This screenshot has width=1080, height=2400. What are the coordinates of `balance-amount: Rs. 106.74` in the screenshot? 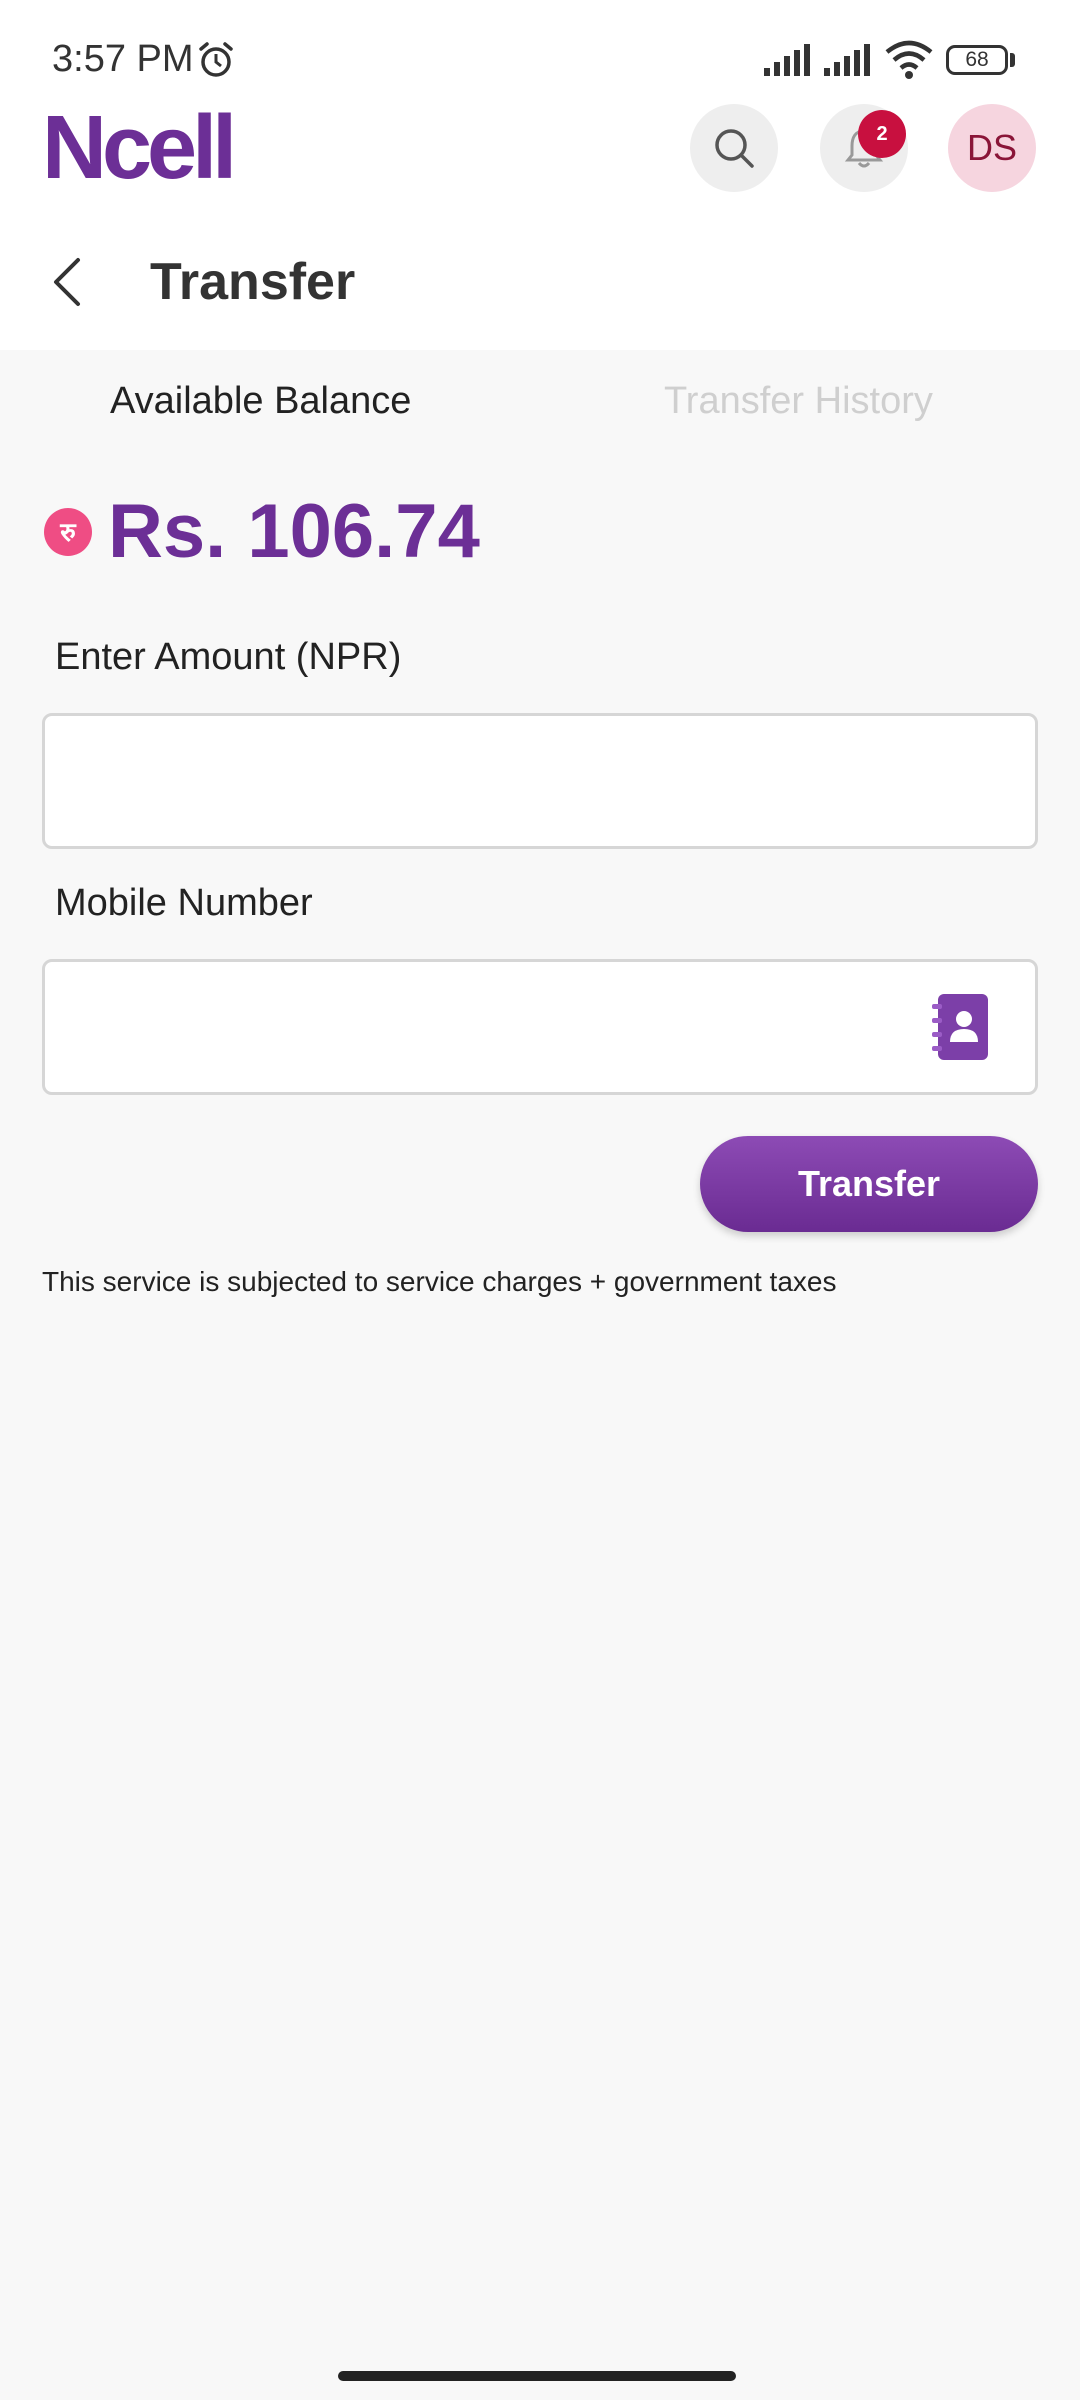 It's located at (294, 531).